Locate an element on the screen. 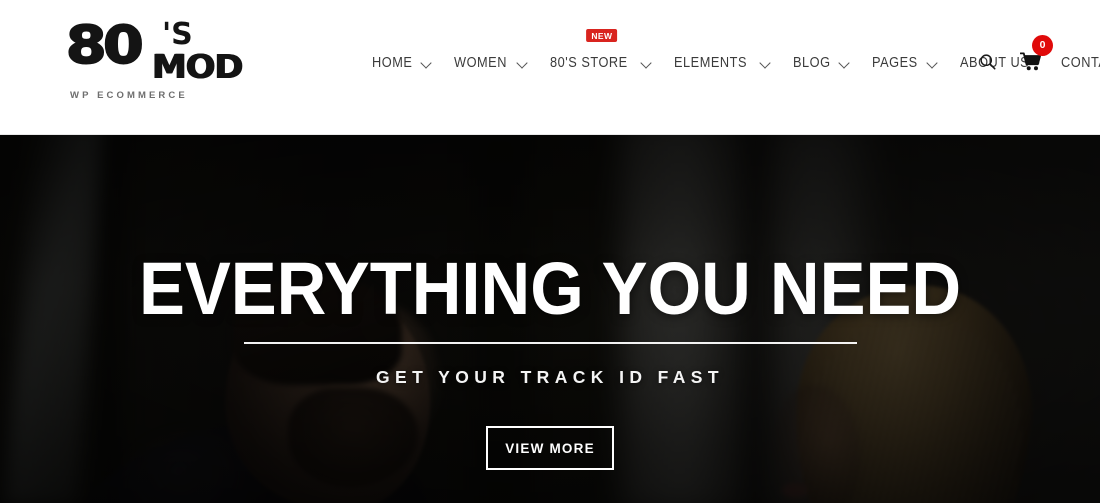 This screenshot has width=1100, height=503. search-icon is located at coordinates (988, 62).